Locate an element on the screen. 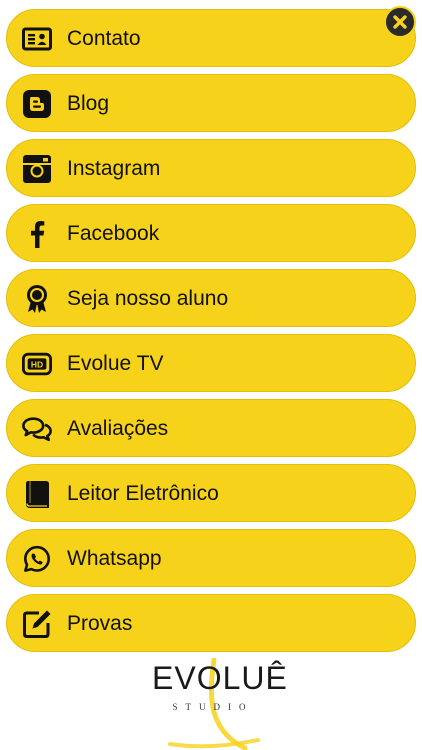 Image resolution: width=422 pixels, height=750 pixels. menu-item-label: Contato is located at coordinates (104, 38).